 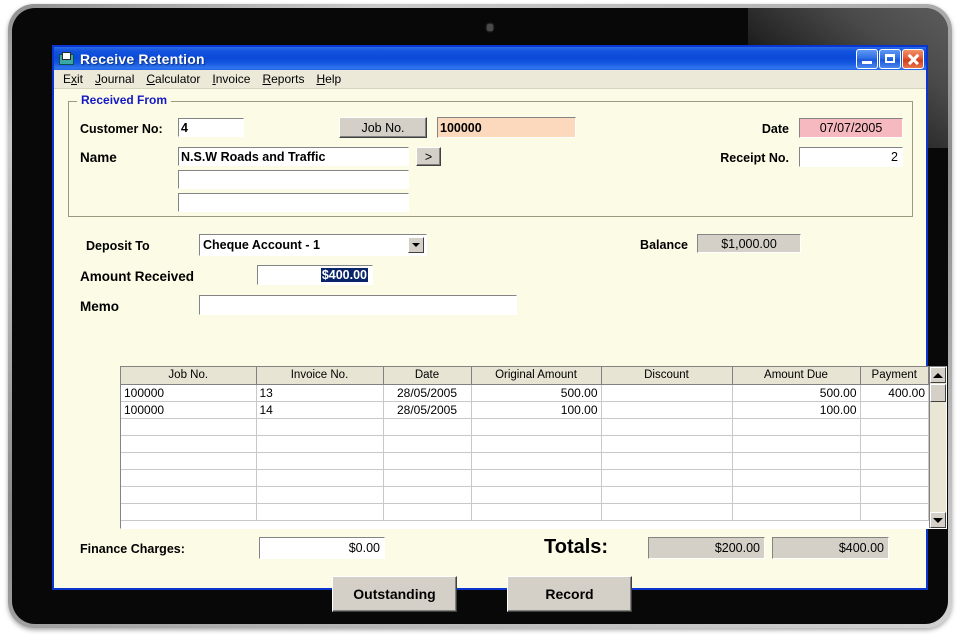 What do you see at coordinates (796, 376) in the screenshot?
I see `col-header-amount-due: Amount Due` at bounding box center [796, 376].